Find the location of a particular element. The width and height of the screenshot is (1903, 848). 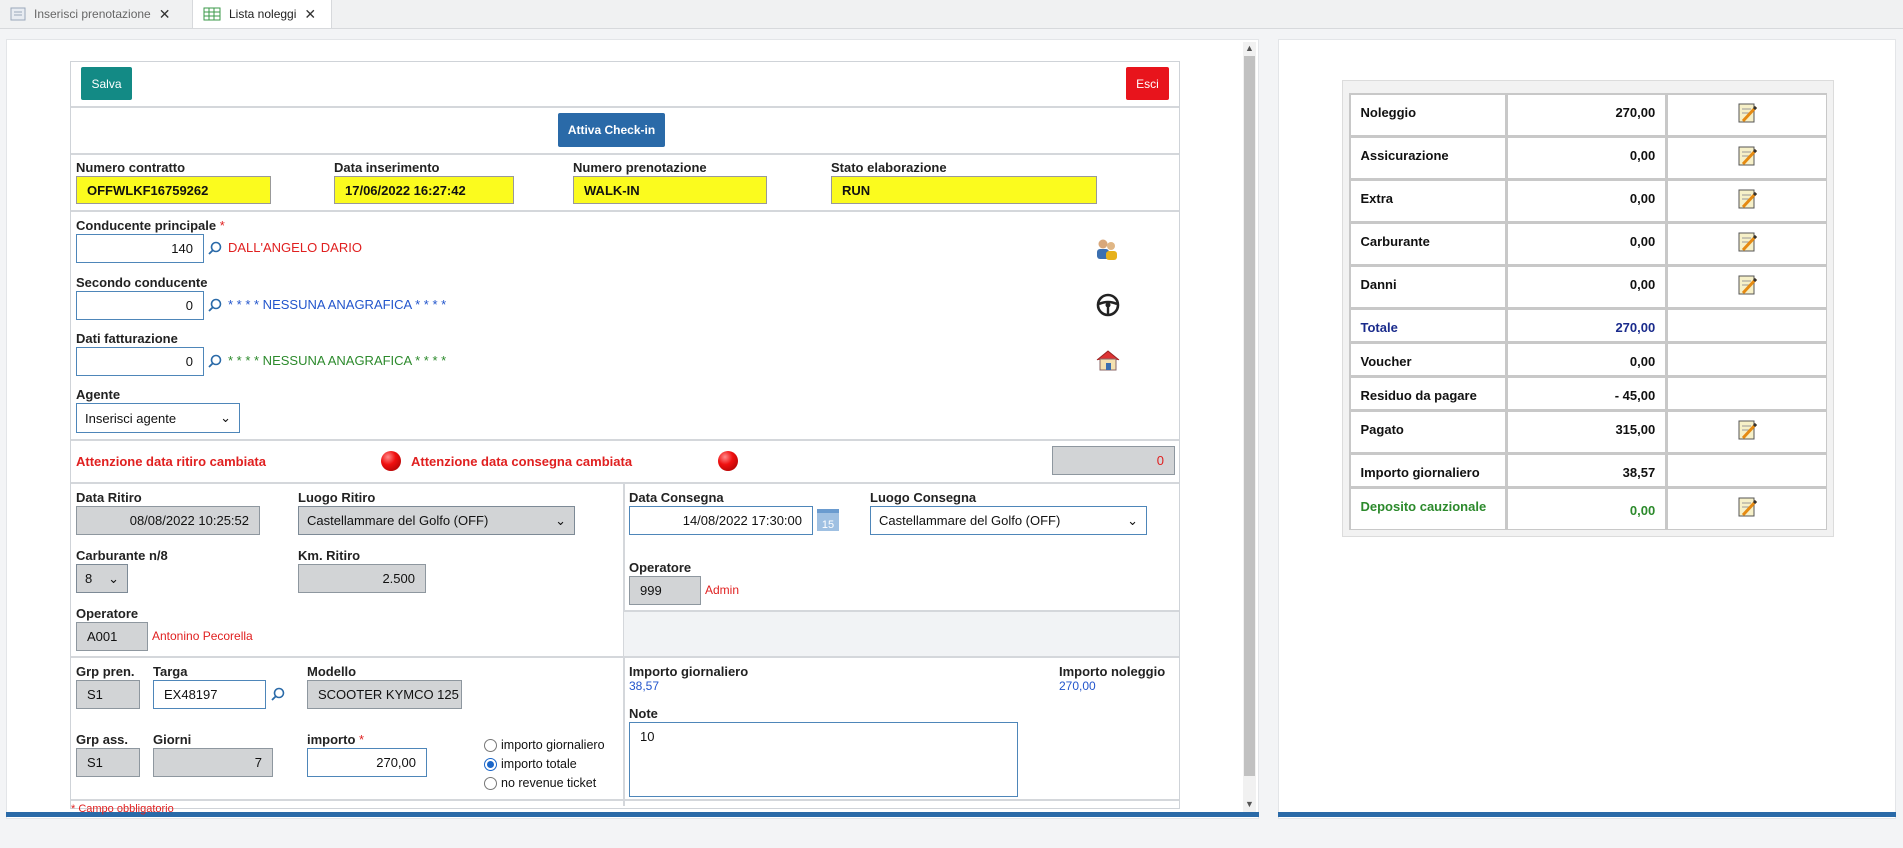

radio-button-checked is located at coordinates (490, 764).